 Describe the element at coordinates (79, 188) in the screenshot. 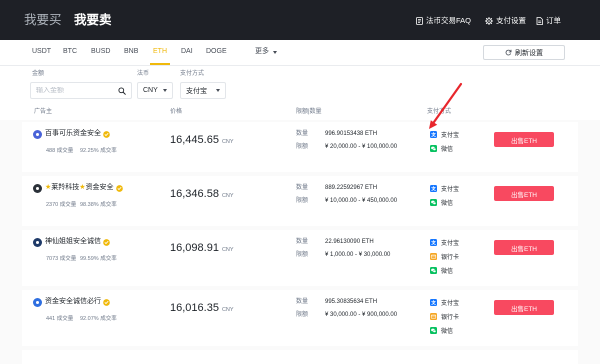

I see `advertiser-name: ★莱羚科技★资金安全` at that location.